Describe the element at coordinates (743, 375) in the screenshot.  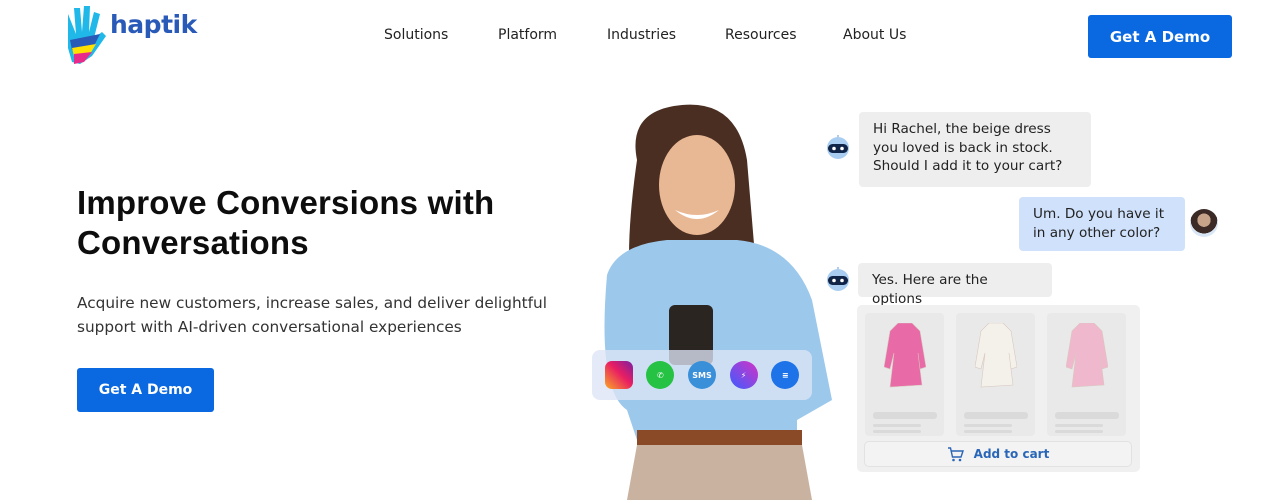
I see `messenger-icon: ⚡` at that location.